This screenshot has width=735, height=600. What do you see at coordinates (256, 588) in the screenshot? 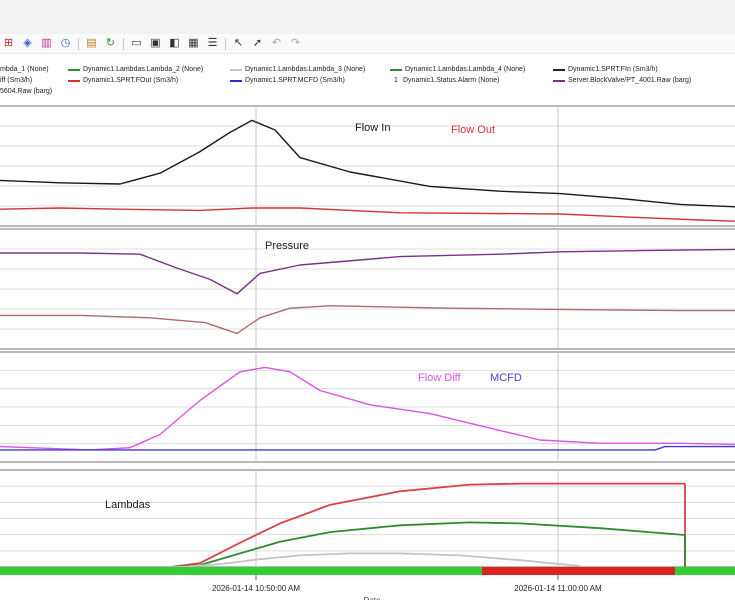
I see `x-tick-label: 2026-01-14 10:50:00 AM` at bounding box center [256, 588].